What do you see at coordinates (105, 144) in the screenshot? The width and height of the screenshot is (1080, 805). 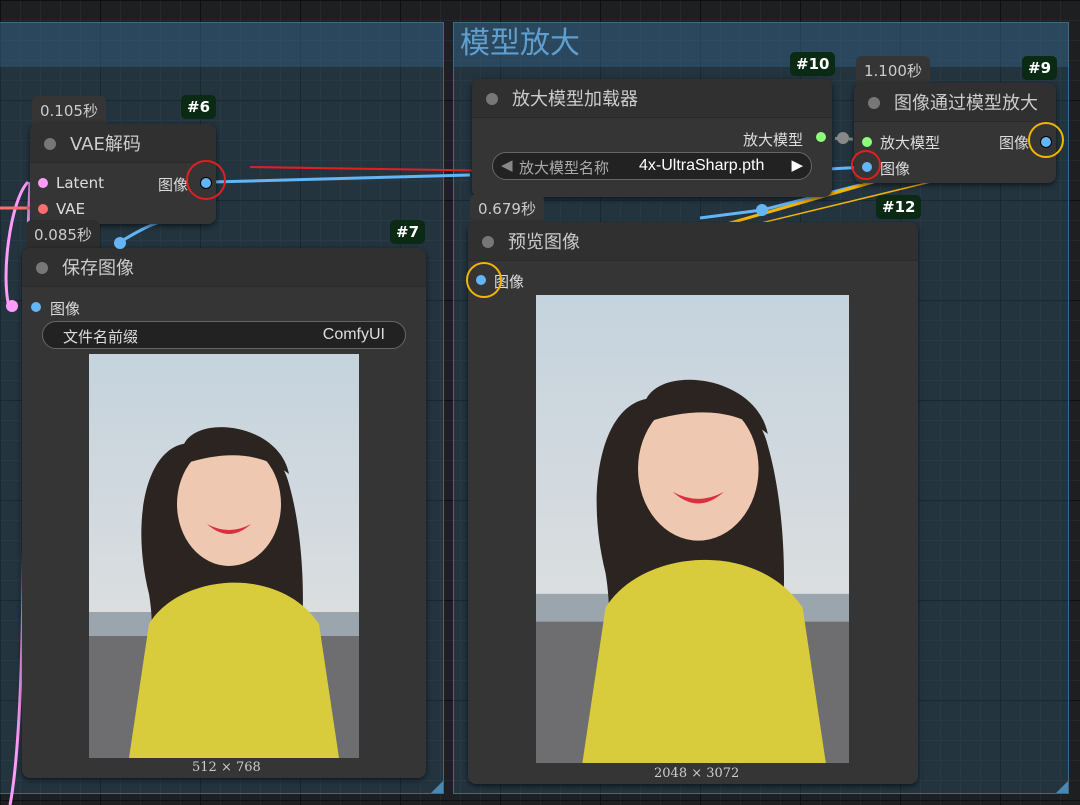 I see `node-title: VAE解码` at bounding box center [105, 144].